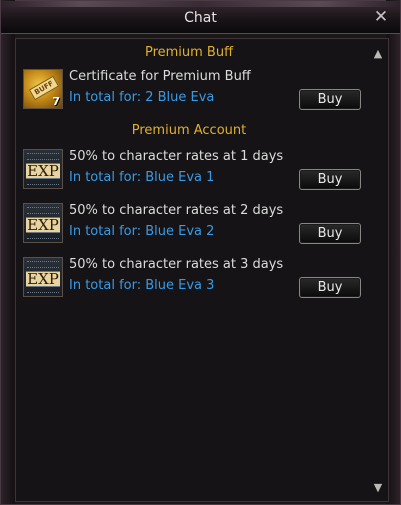 The height and width of the screenshot is (505, 401). I want to click on title-bar: Chat ✕, so click(200, 17).